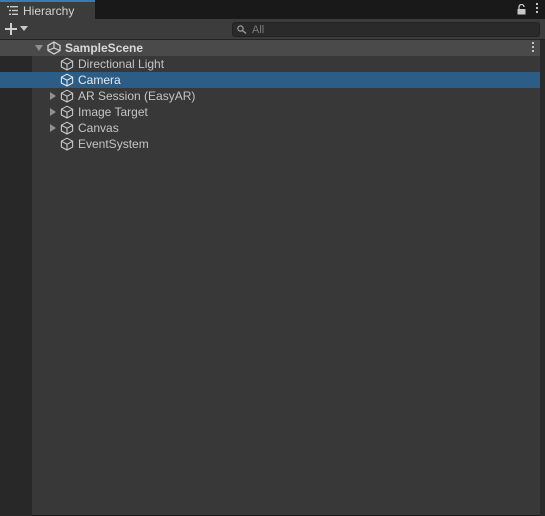  Describe the element at coordinates (272, 96) in the screenshot. I see `hierarchy-item-ar-session: AR Session (EasyAR)` at that location.